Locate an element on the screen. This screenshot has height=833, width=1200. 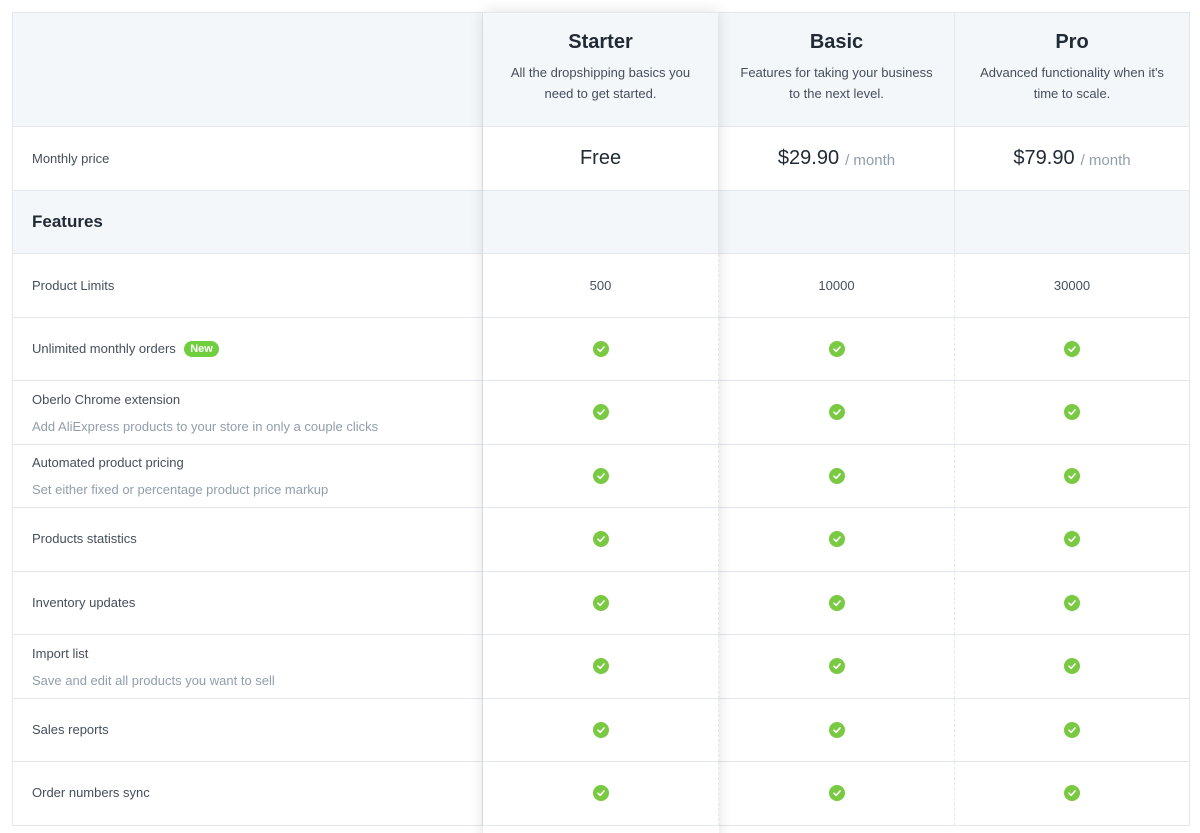
feature-title-line: Automated product pricing is located at coordinates (108, 463).